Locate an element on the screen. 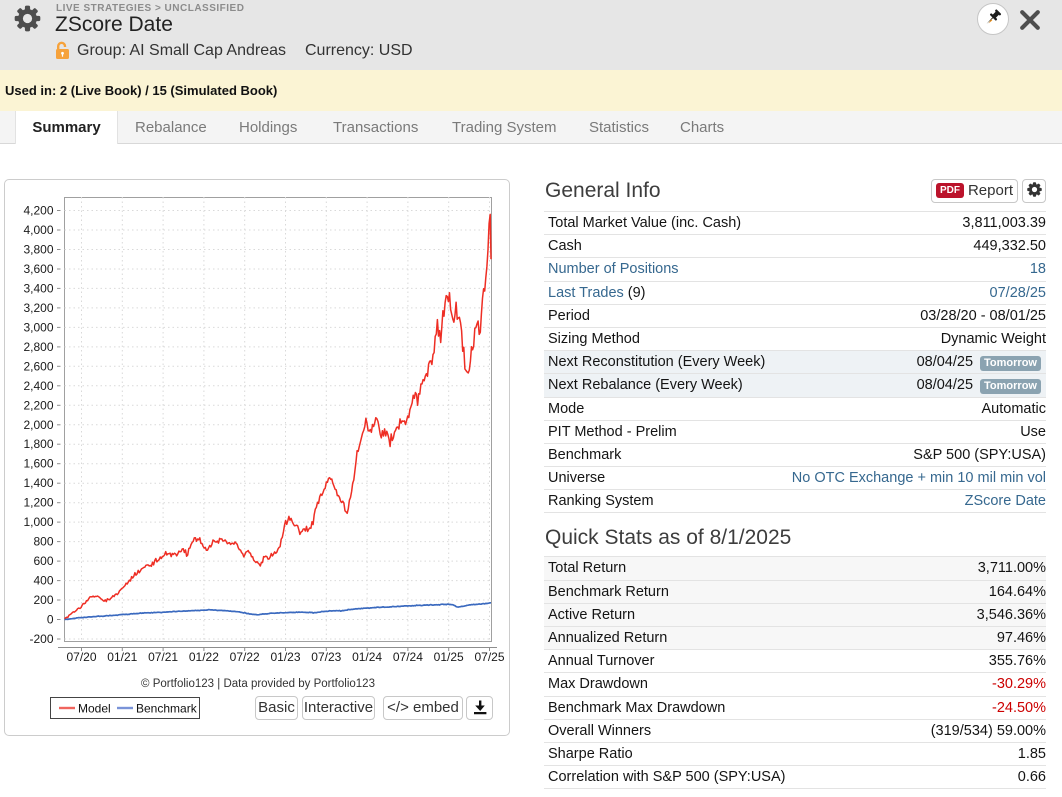 This screenshot has height=797, width=1062. svg-text: 01/25 is located at coordinates (449, 657).